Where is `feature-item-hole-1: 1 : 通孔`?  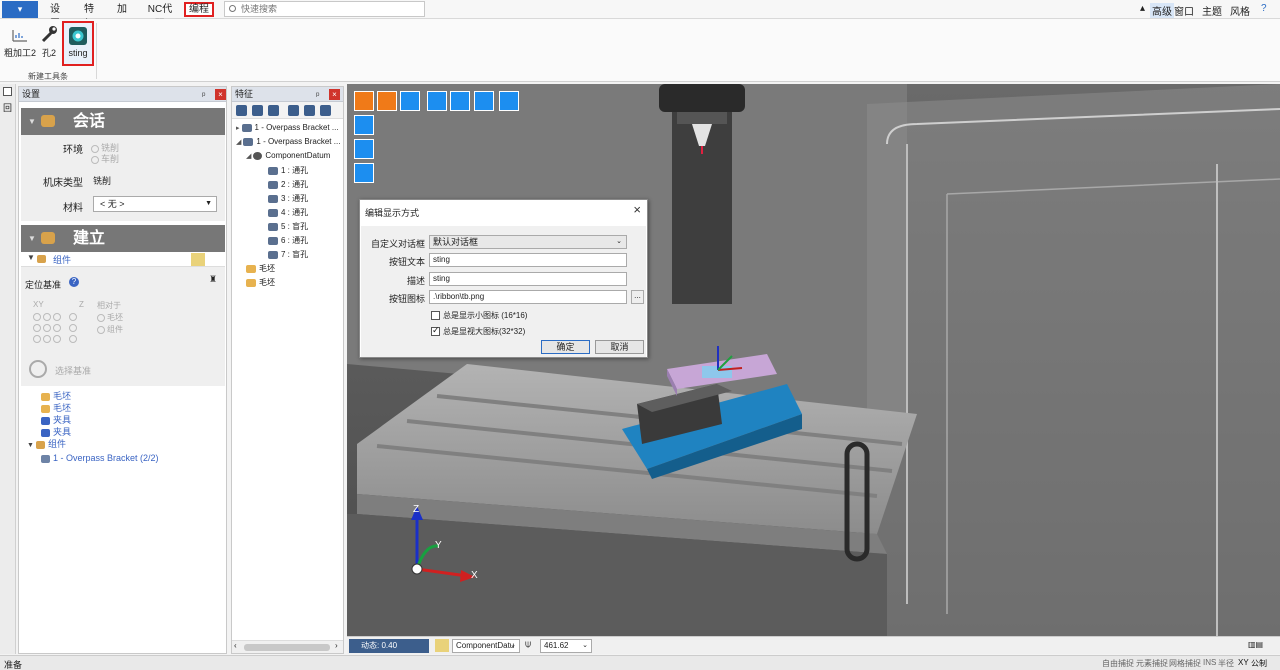
feature-item-hole-1: 1 : 通孔 is located at coordinates (288, 170).